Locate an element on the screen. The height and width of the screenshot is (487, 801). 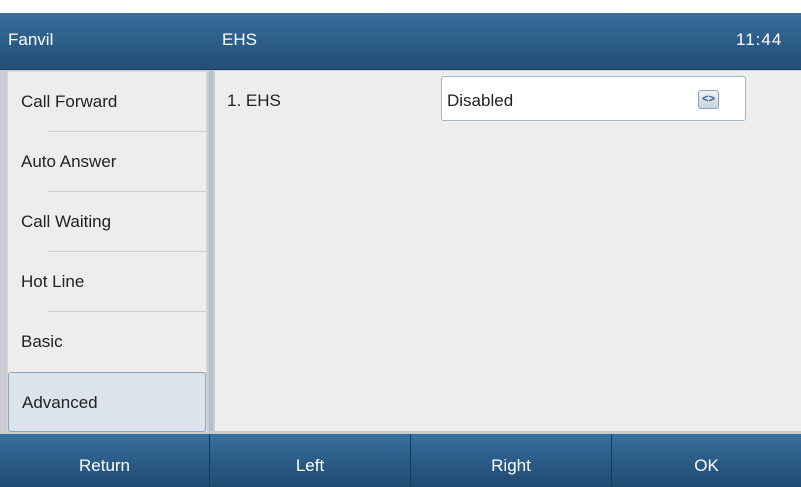
right-button: Right is located at coordinates (511, 460).